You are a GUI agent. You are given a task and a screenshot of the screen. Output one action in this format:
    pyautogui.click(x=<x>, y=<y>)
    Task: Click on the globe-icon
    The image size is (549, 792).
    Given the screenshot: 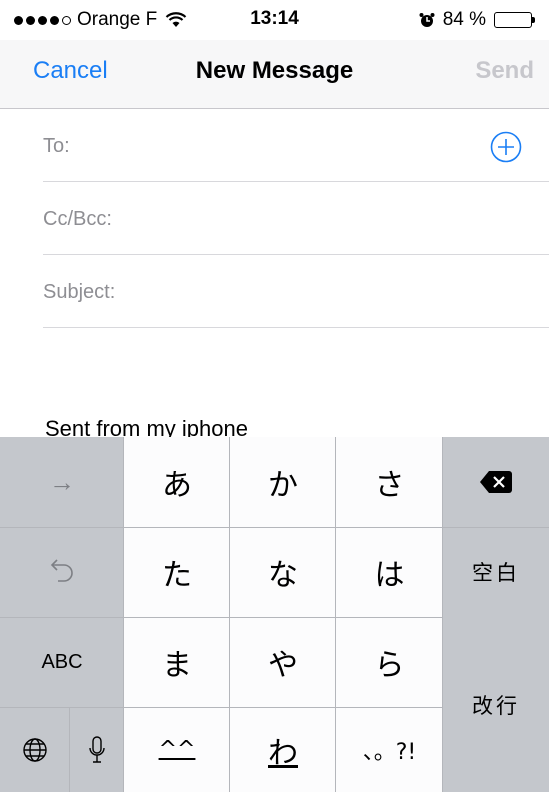 What is the action you would take?
    pyautogui.click(x=35, y=749)
    